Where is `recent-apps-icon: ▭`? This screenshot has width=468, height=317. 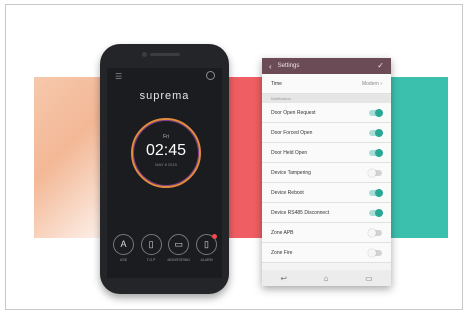
recent-apps-icon: ▭ is located at coordinates (369, 278).